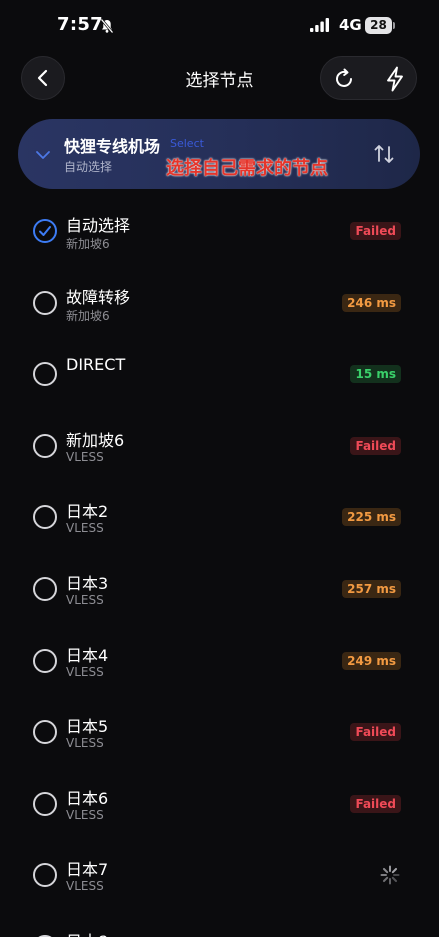 The height and width of the screenshot is (937, 439). What do you see at coordinates (87, 869) in the screenshot?
I see `proxy-name: 日本7` at bounding box center [87, 869].